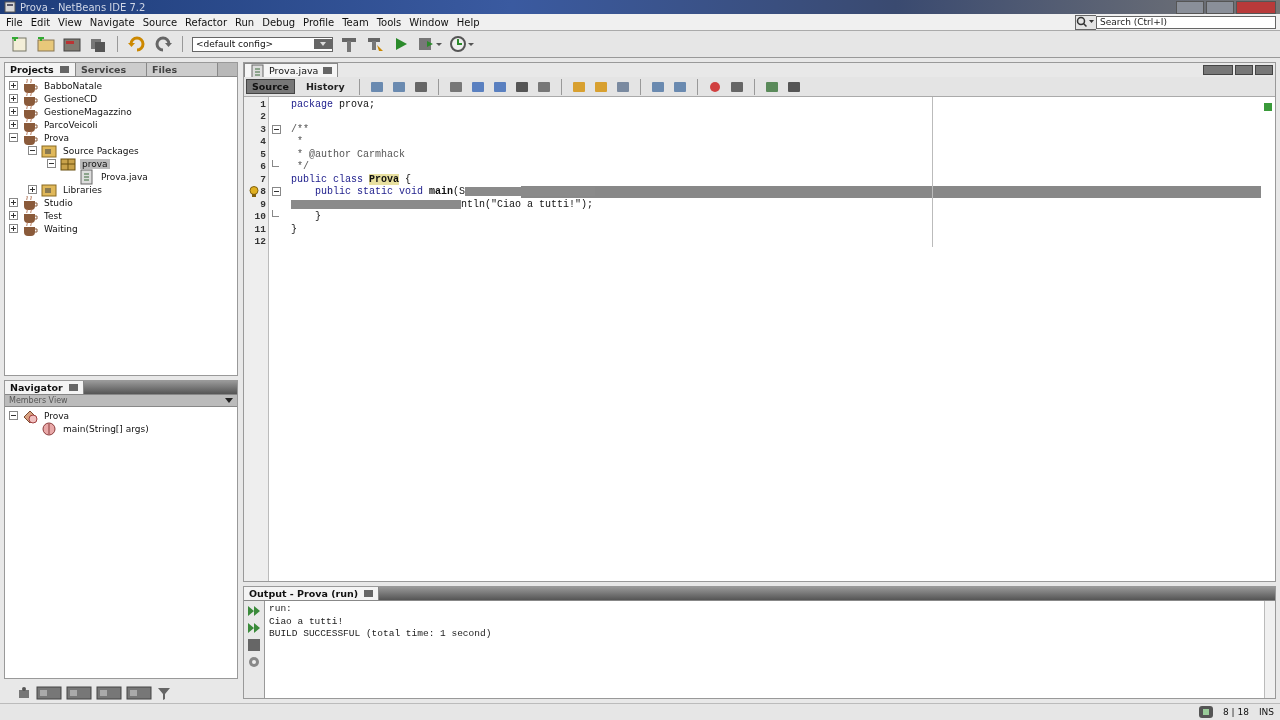 The image size is (1280, 720). I want to click on menu-item: View, so click(70, 22).